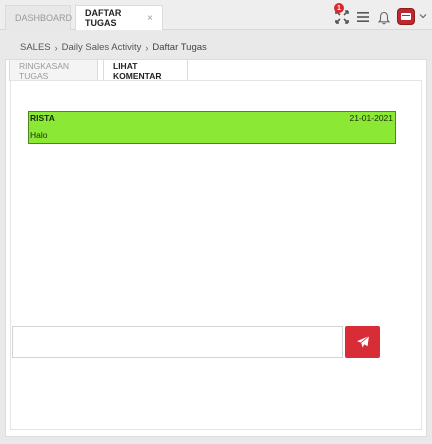  What do you see at coordinates (179, 47) in the screenshot?
I see `breadcrumb-item-current: Daftar Tugas` at bounding box center [179, 47].